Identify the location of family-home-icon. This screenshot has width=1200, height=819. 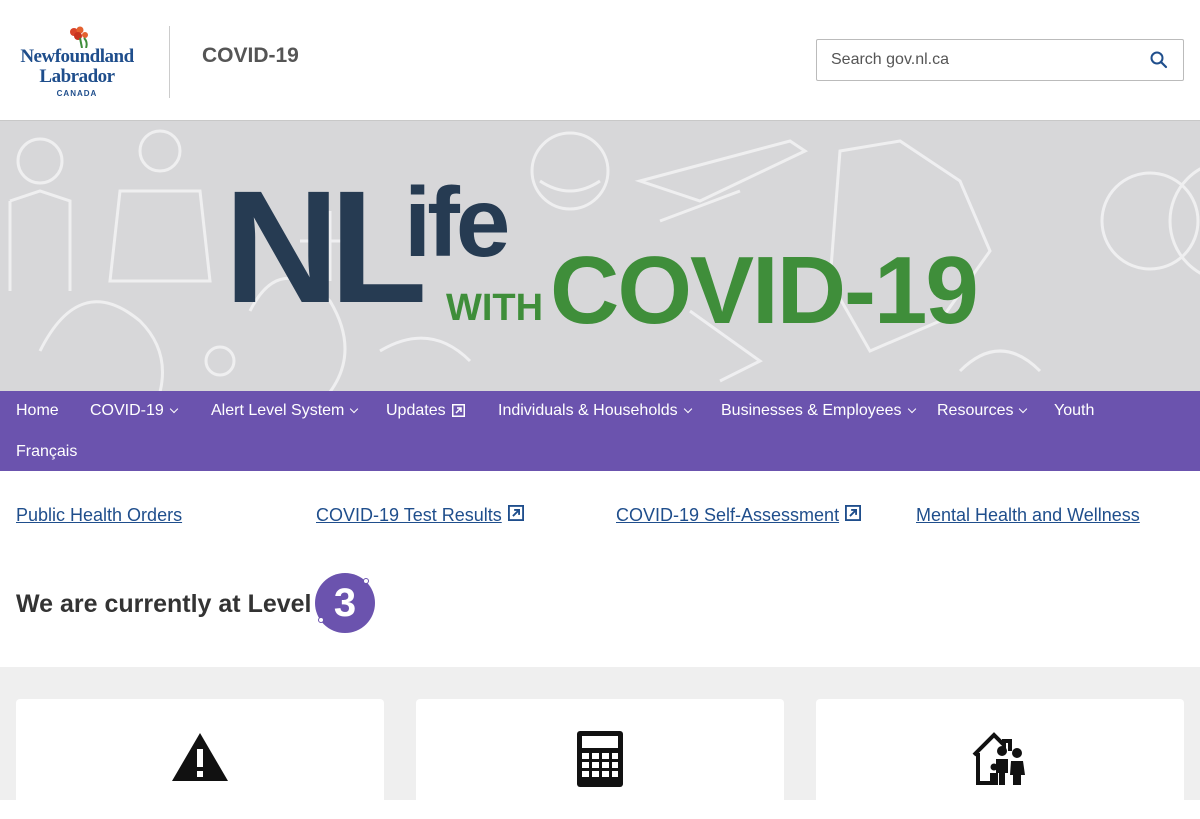
(998, 758).